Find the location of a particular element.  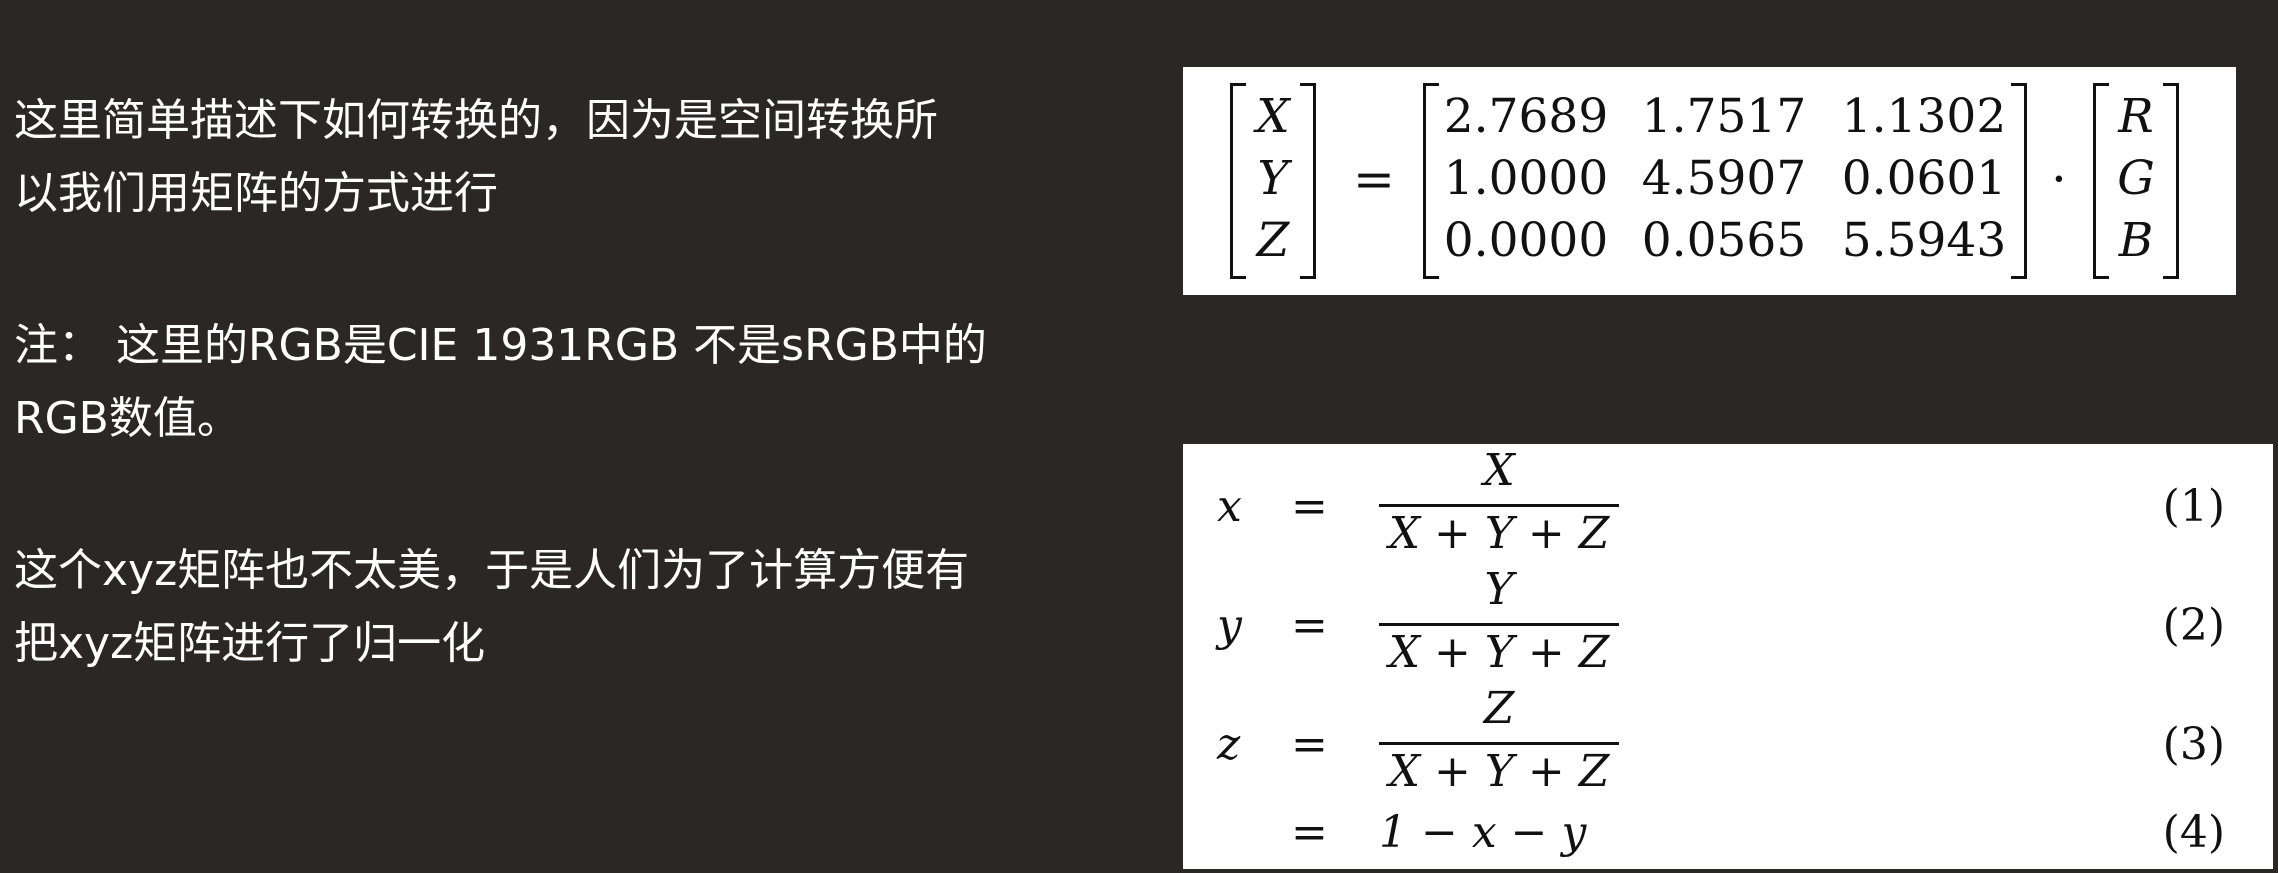

equation-number: (1) is located at coordinates (2193, 506).